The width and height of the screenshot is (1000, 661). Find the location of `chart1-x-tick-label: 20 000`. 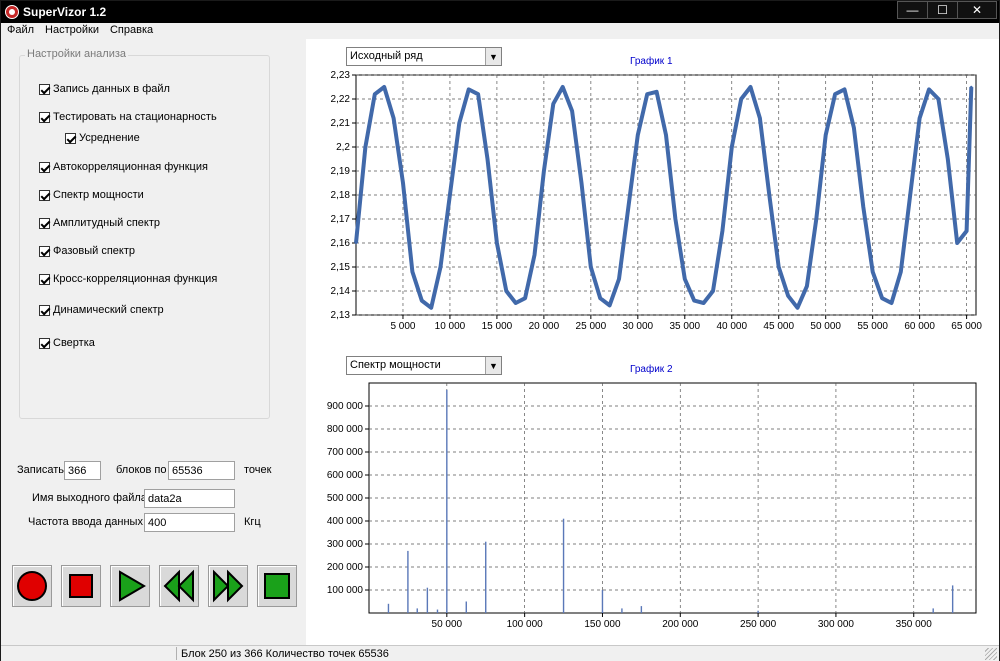

chart1-x-tick-label: 20 000 is located at coordinates (544, 326).